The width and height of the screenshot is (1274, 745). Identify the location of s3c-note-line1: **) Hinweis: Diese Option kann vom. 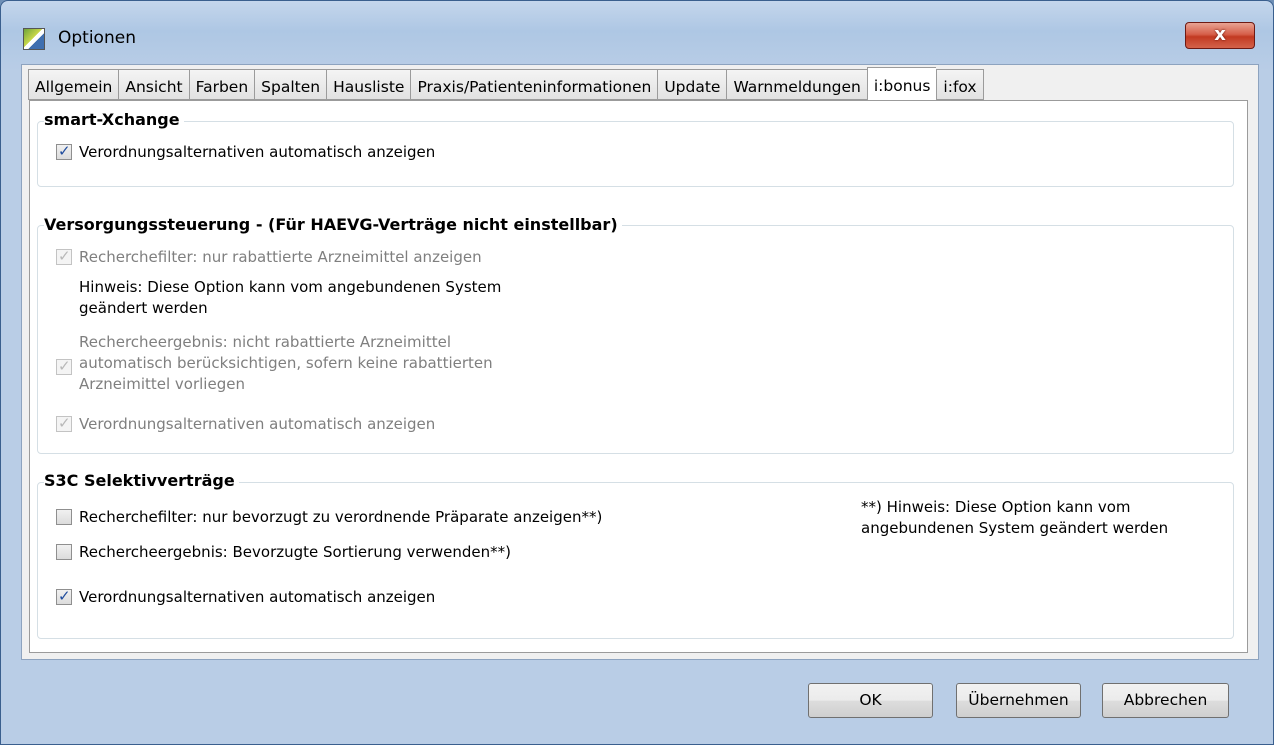
(996, 507).